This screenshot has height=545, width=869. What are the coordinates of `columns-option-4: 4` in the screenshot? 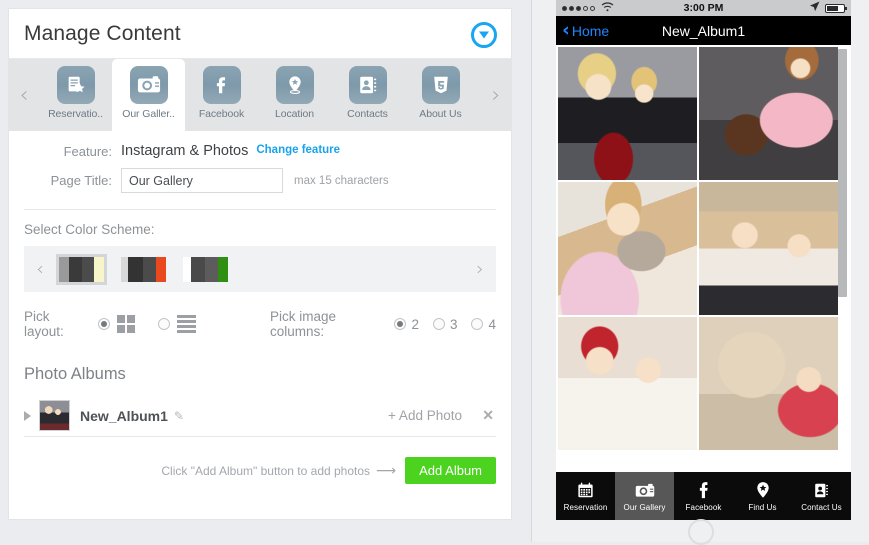 It's located at (483, 324).